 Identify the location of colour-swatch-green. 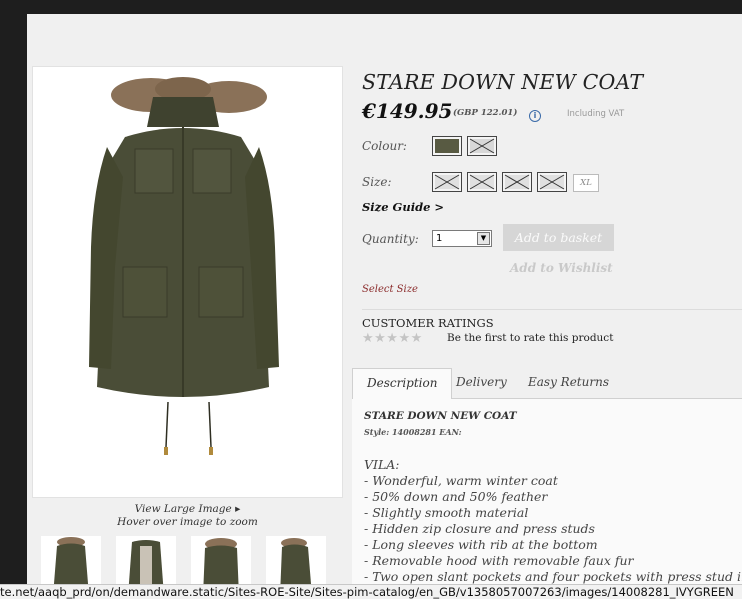
(447, 146).